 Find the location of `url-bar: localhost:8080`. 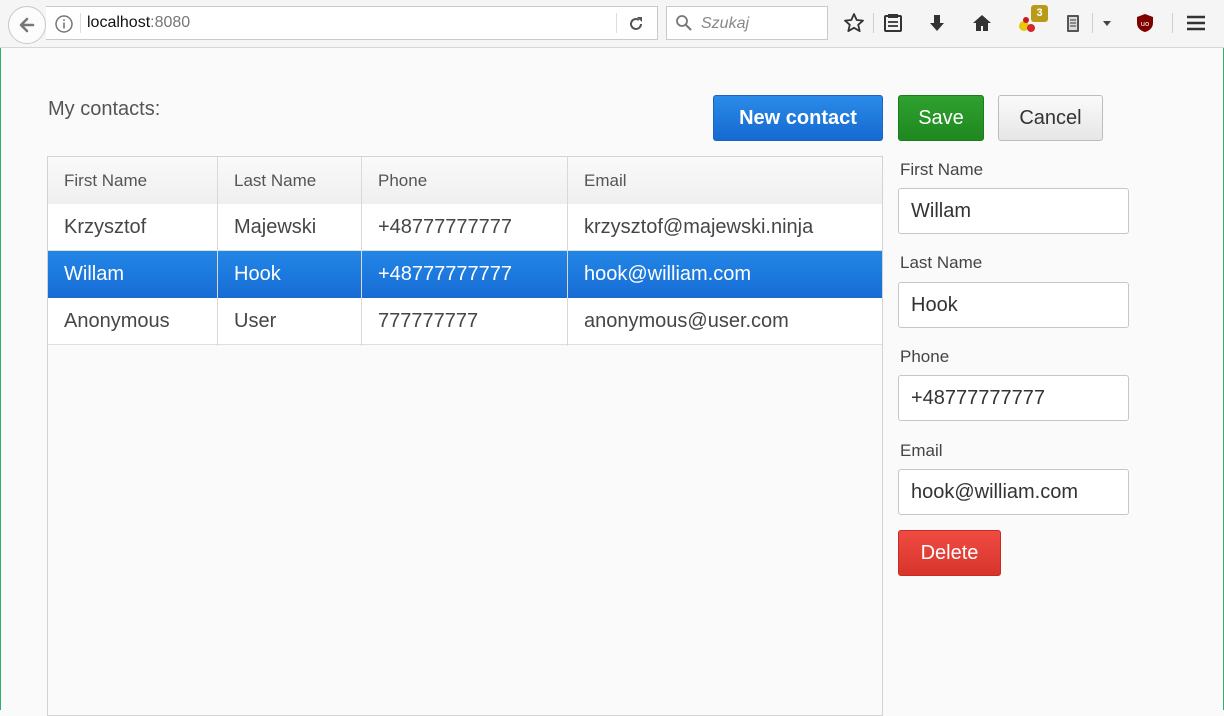

url-bar: localhost:8080 is located at coordinates (352, 23).